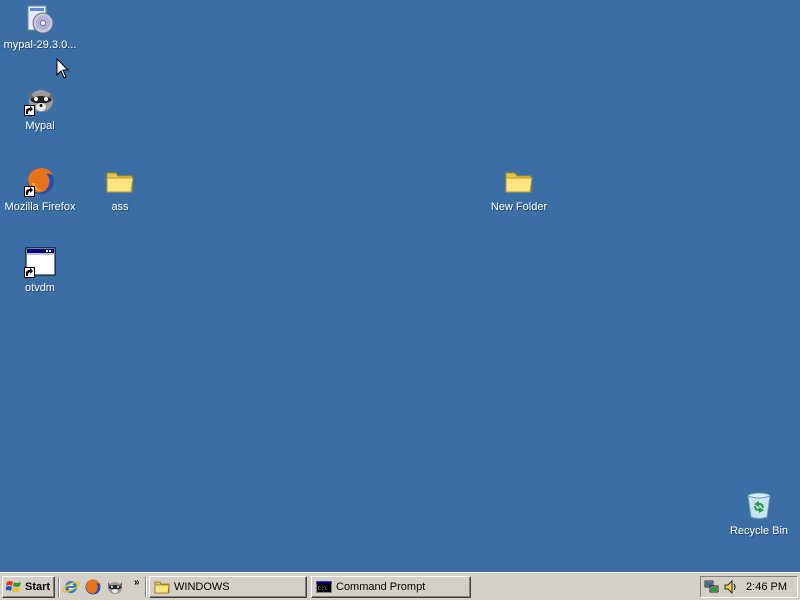 The width and height of the screenshot is (800, 600). I want to click on volume-tray-icon, so click(731, 587).